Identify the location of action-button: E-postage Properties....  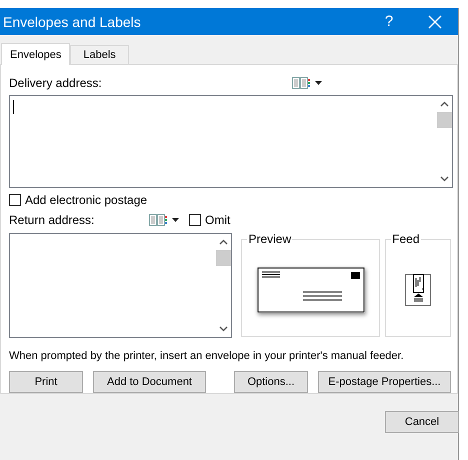
(384, 381).